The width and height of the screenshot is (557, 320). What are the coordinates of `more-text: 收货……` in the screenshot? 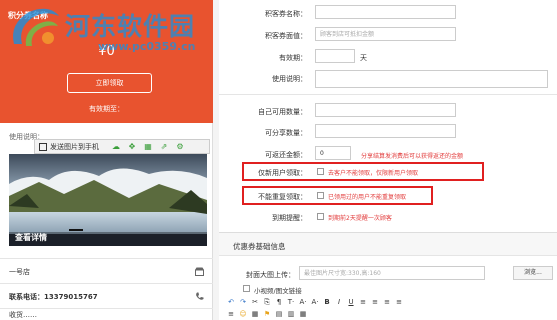 It's located at (23, 314).